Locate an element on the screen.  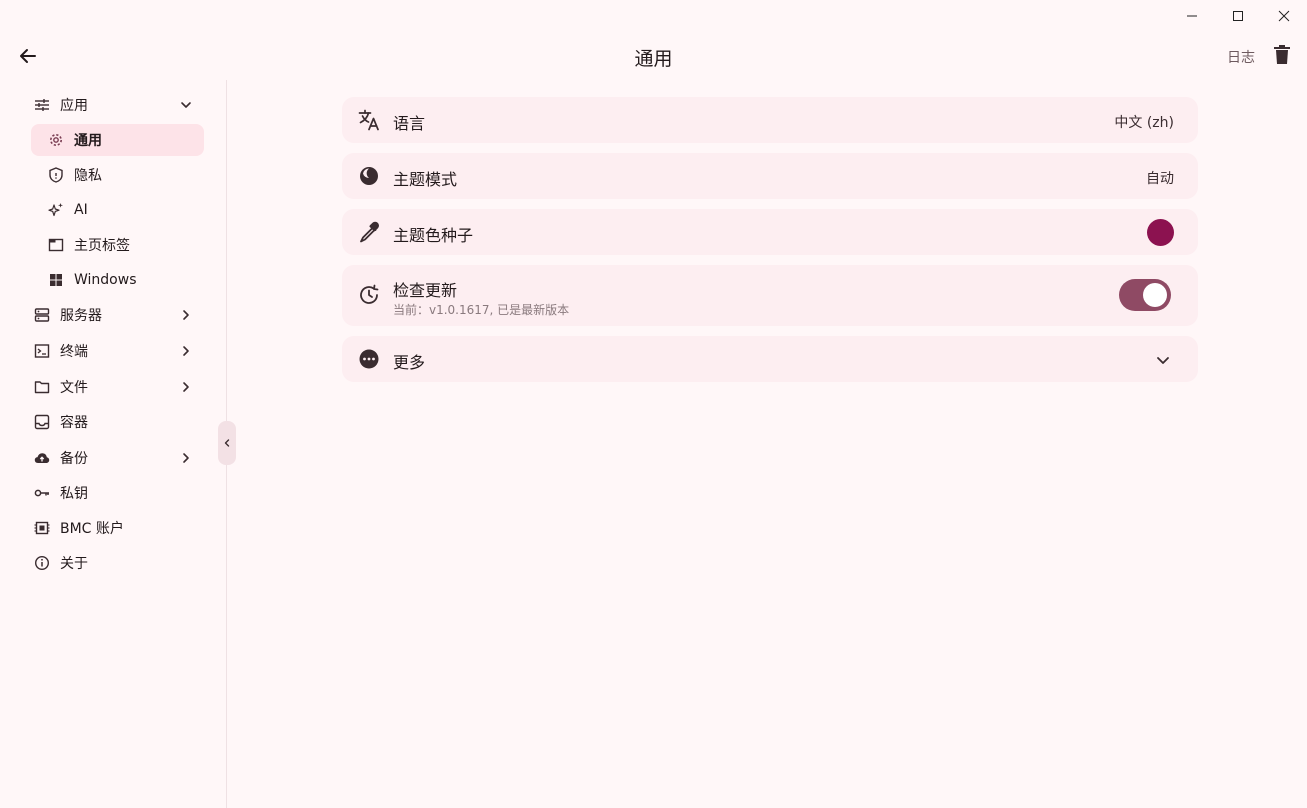
log-button: 日志 is located at coordinates (1241, 57).